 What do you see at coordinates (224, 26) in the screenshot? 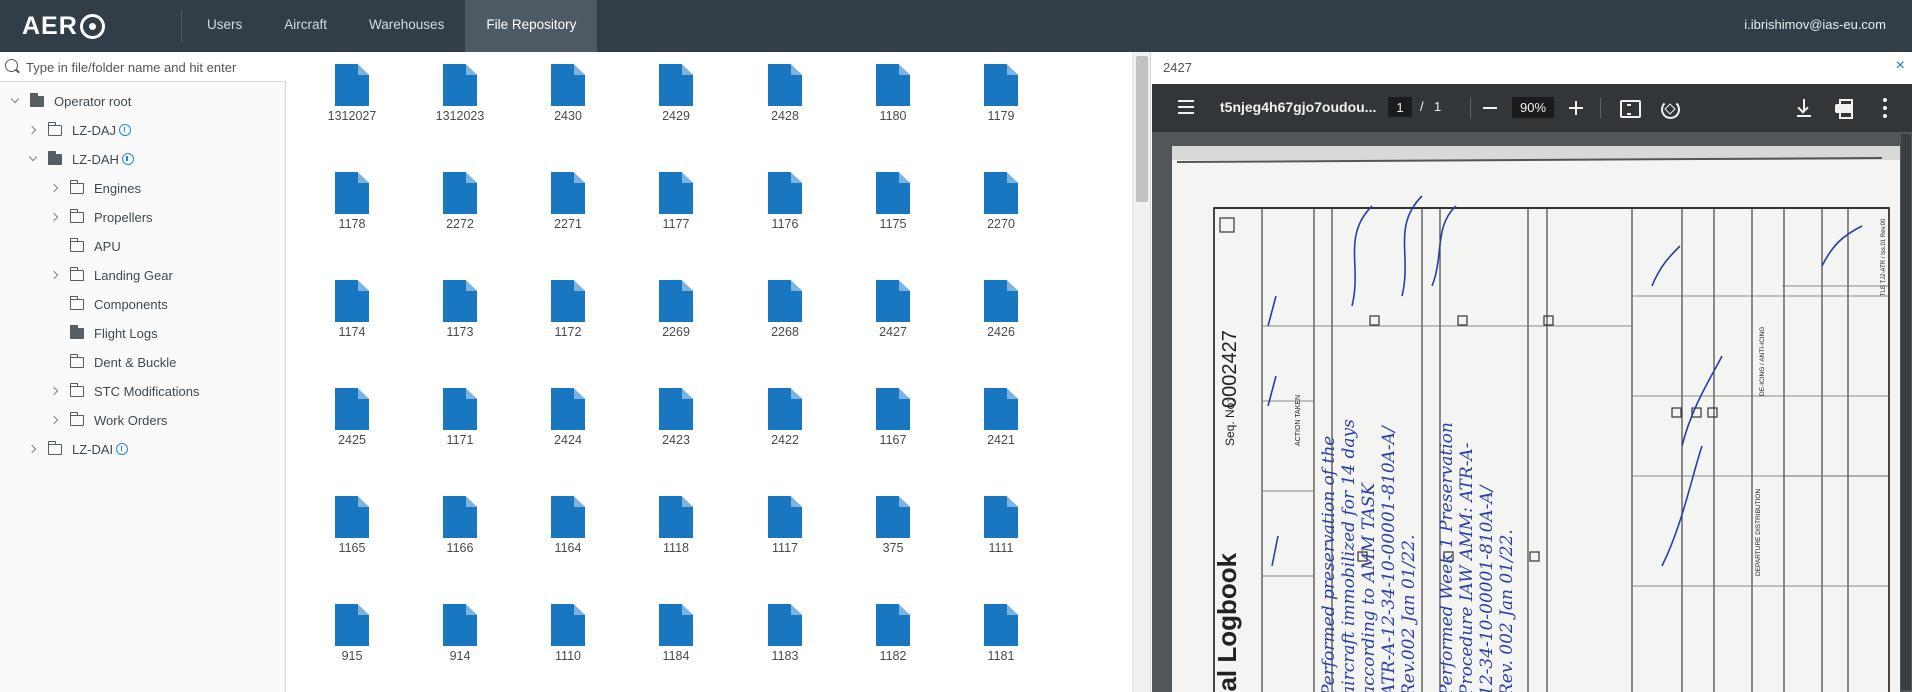
I see `nav-tab-users: Users` at bounding box center [224, 26].